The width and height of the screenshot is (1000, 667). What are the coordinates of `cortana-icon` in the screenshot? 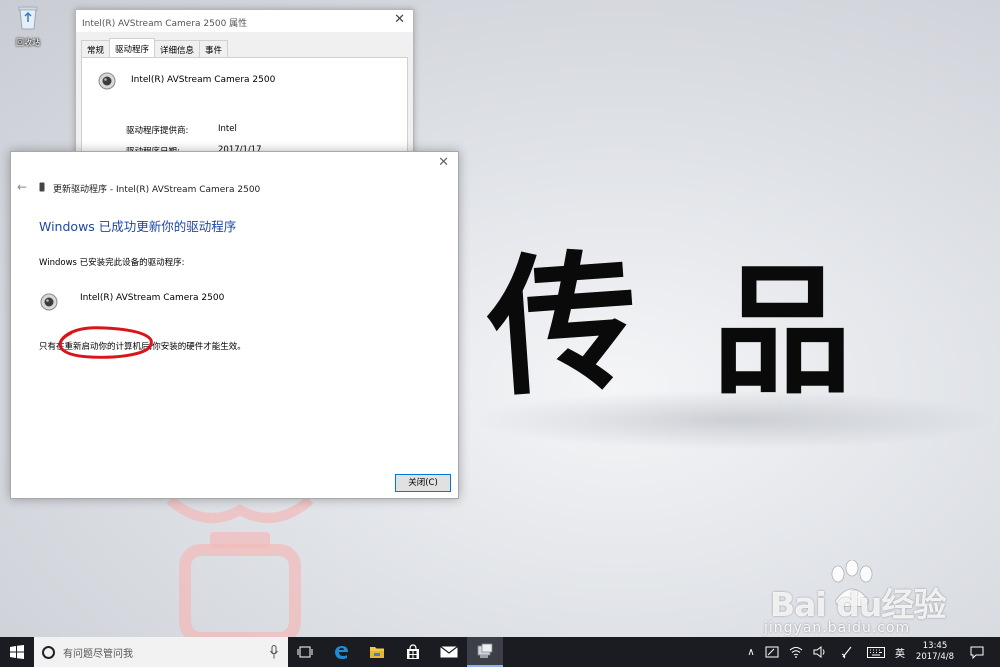 It's located at (48, 652).